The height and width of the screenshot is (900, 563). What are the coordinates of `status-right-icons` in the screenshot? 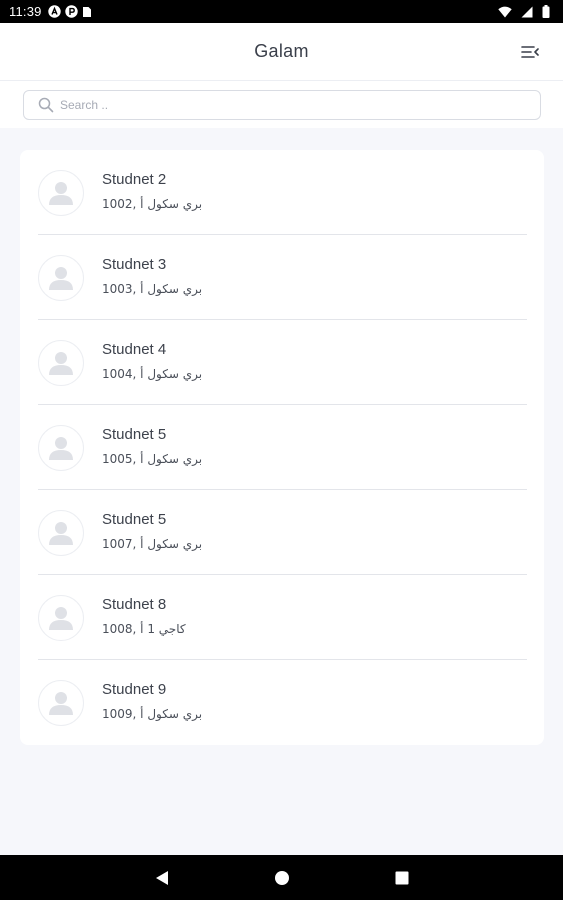 It's located at (526, 11).